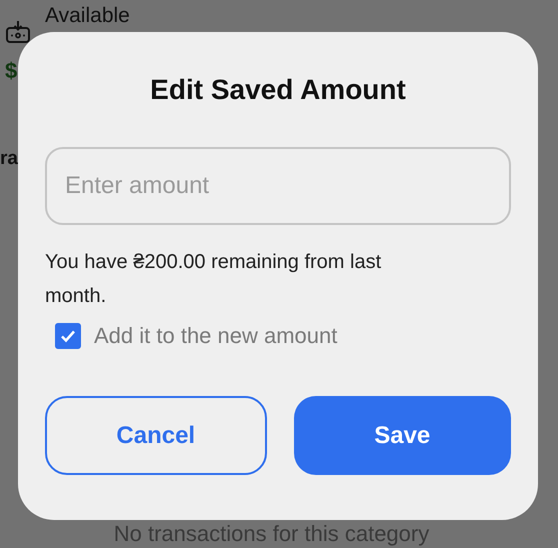  Describe the element at coordinates (155, 435) in the screenshot. I see `cancel-button: Cancel` at that location.